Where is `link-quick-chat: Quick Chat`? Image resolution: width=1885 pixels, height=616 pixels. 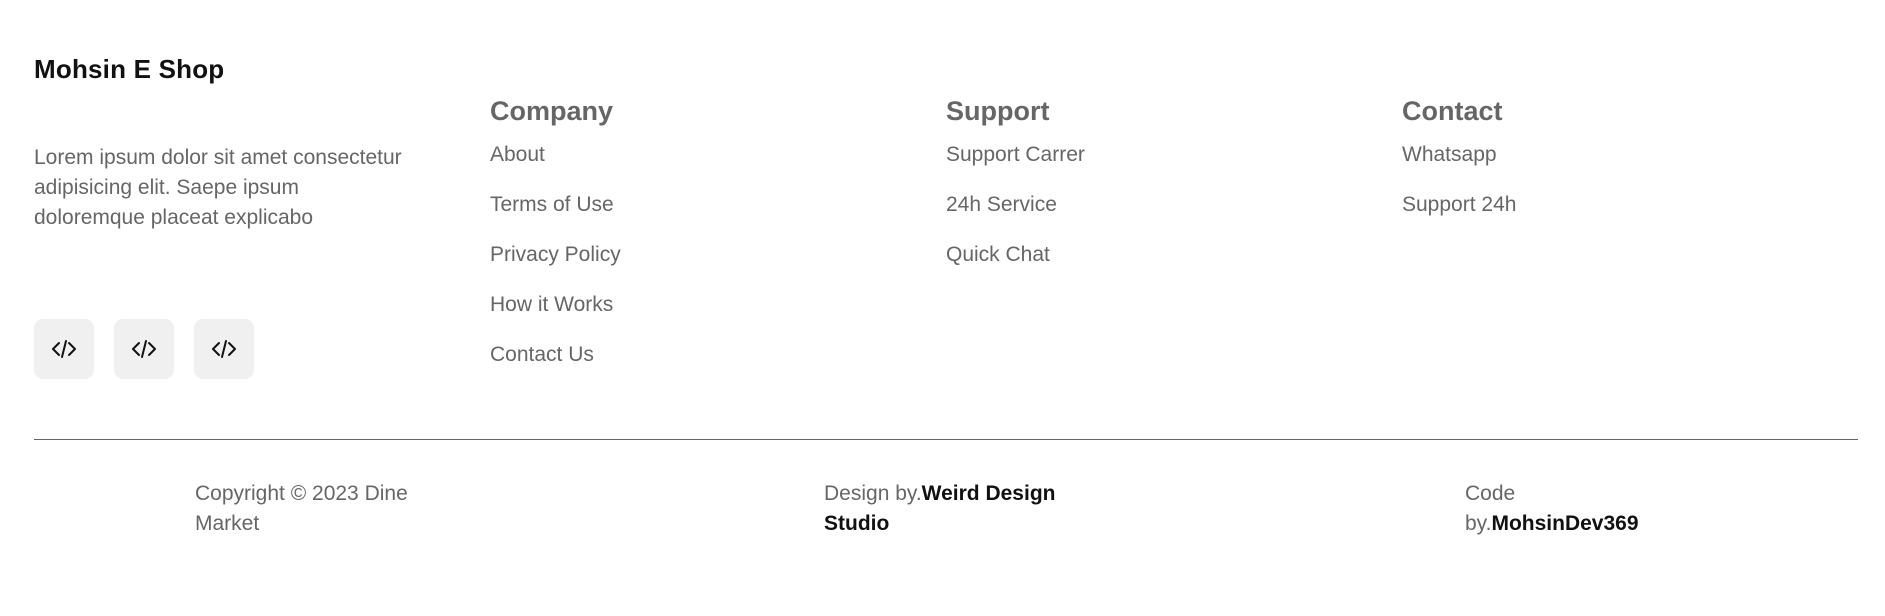 link-quick-chat: Quick Chat is located at coordinates (1015, 255).